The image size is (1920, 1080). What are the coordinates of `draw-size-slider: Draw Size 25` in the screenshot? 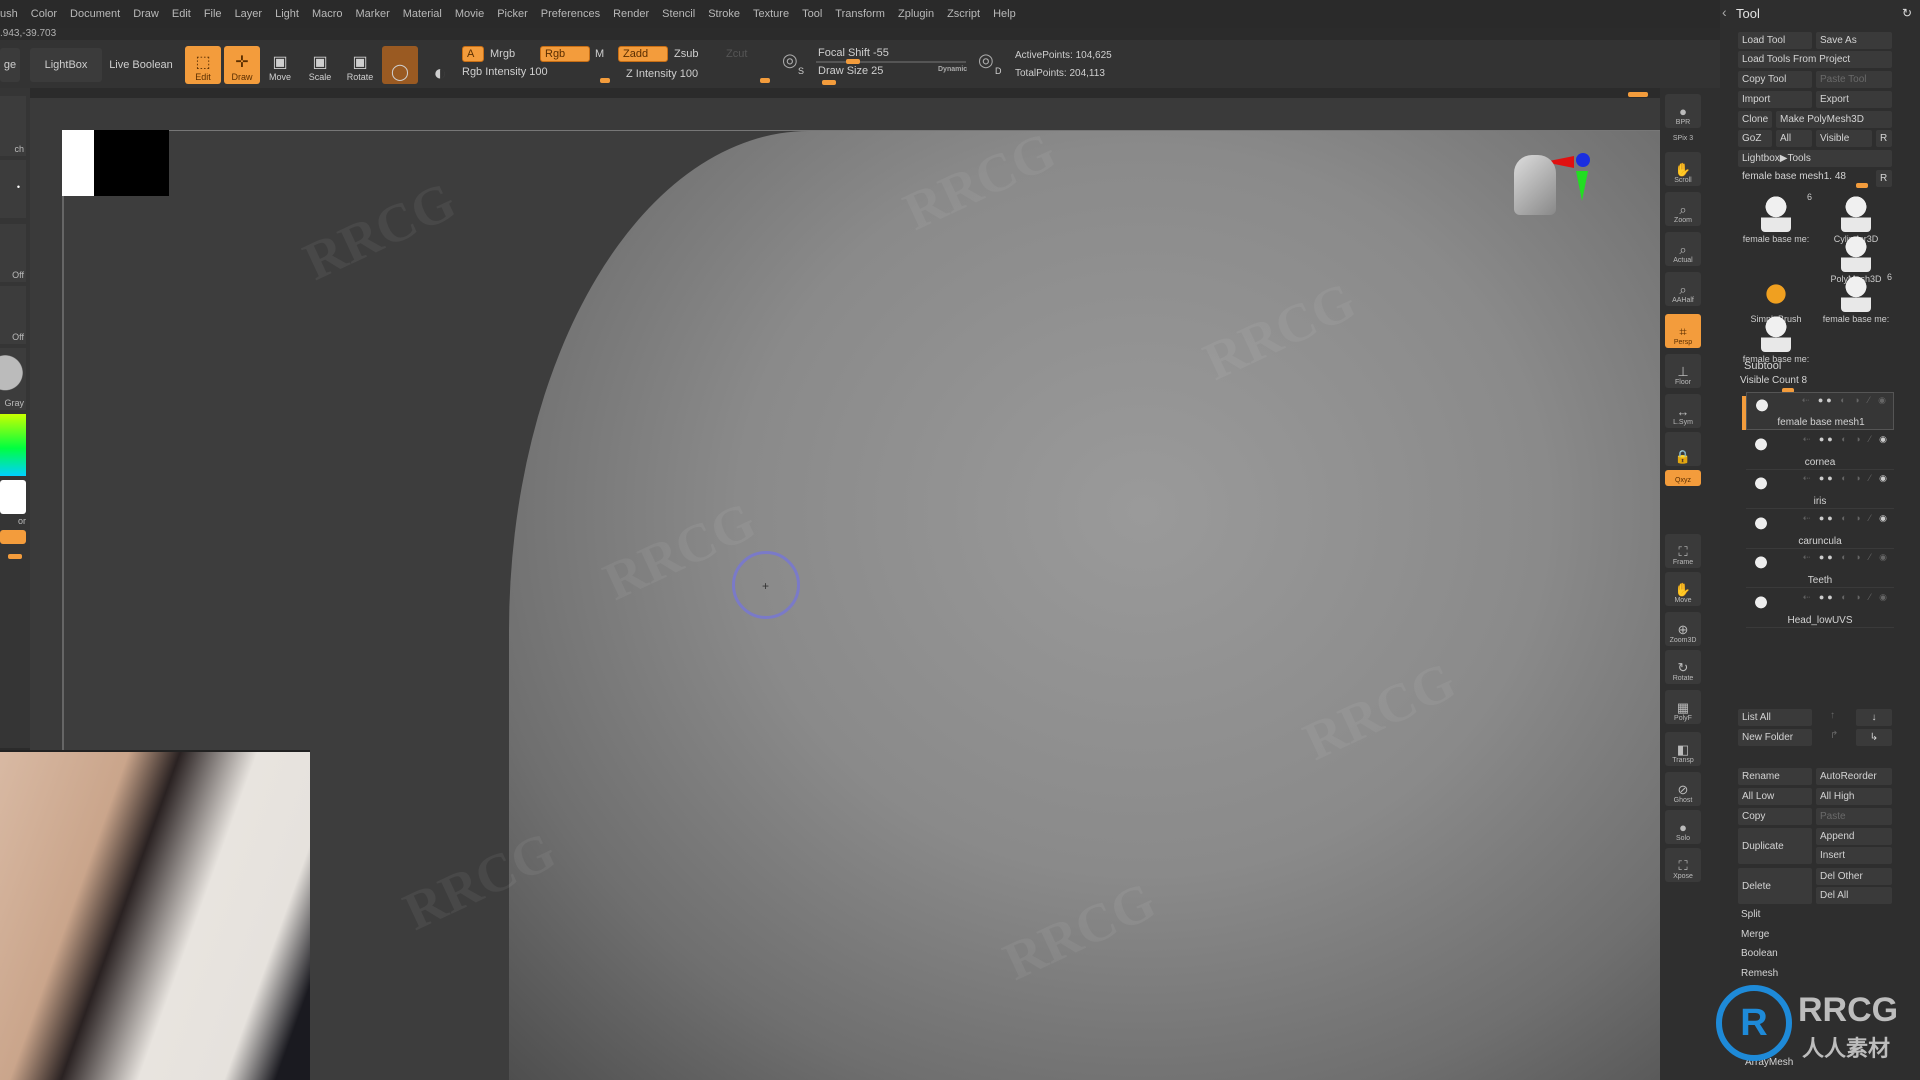 It's located at (850, 71).